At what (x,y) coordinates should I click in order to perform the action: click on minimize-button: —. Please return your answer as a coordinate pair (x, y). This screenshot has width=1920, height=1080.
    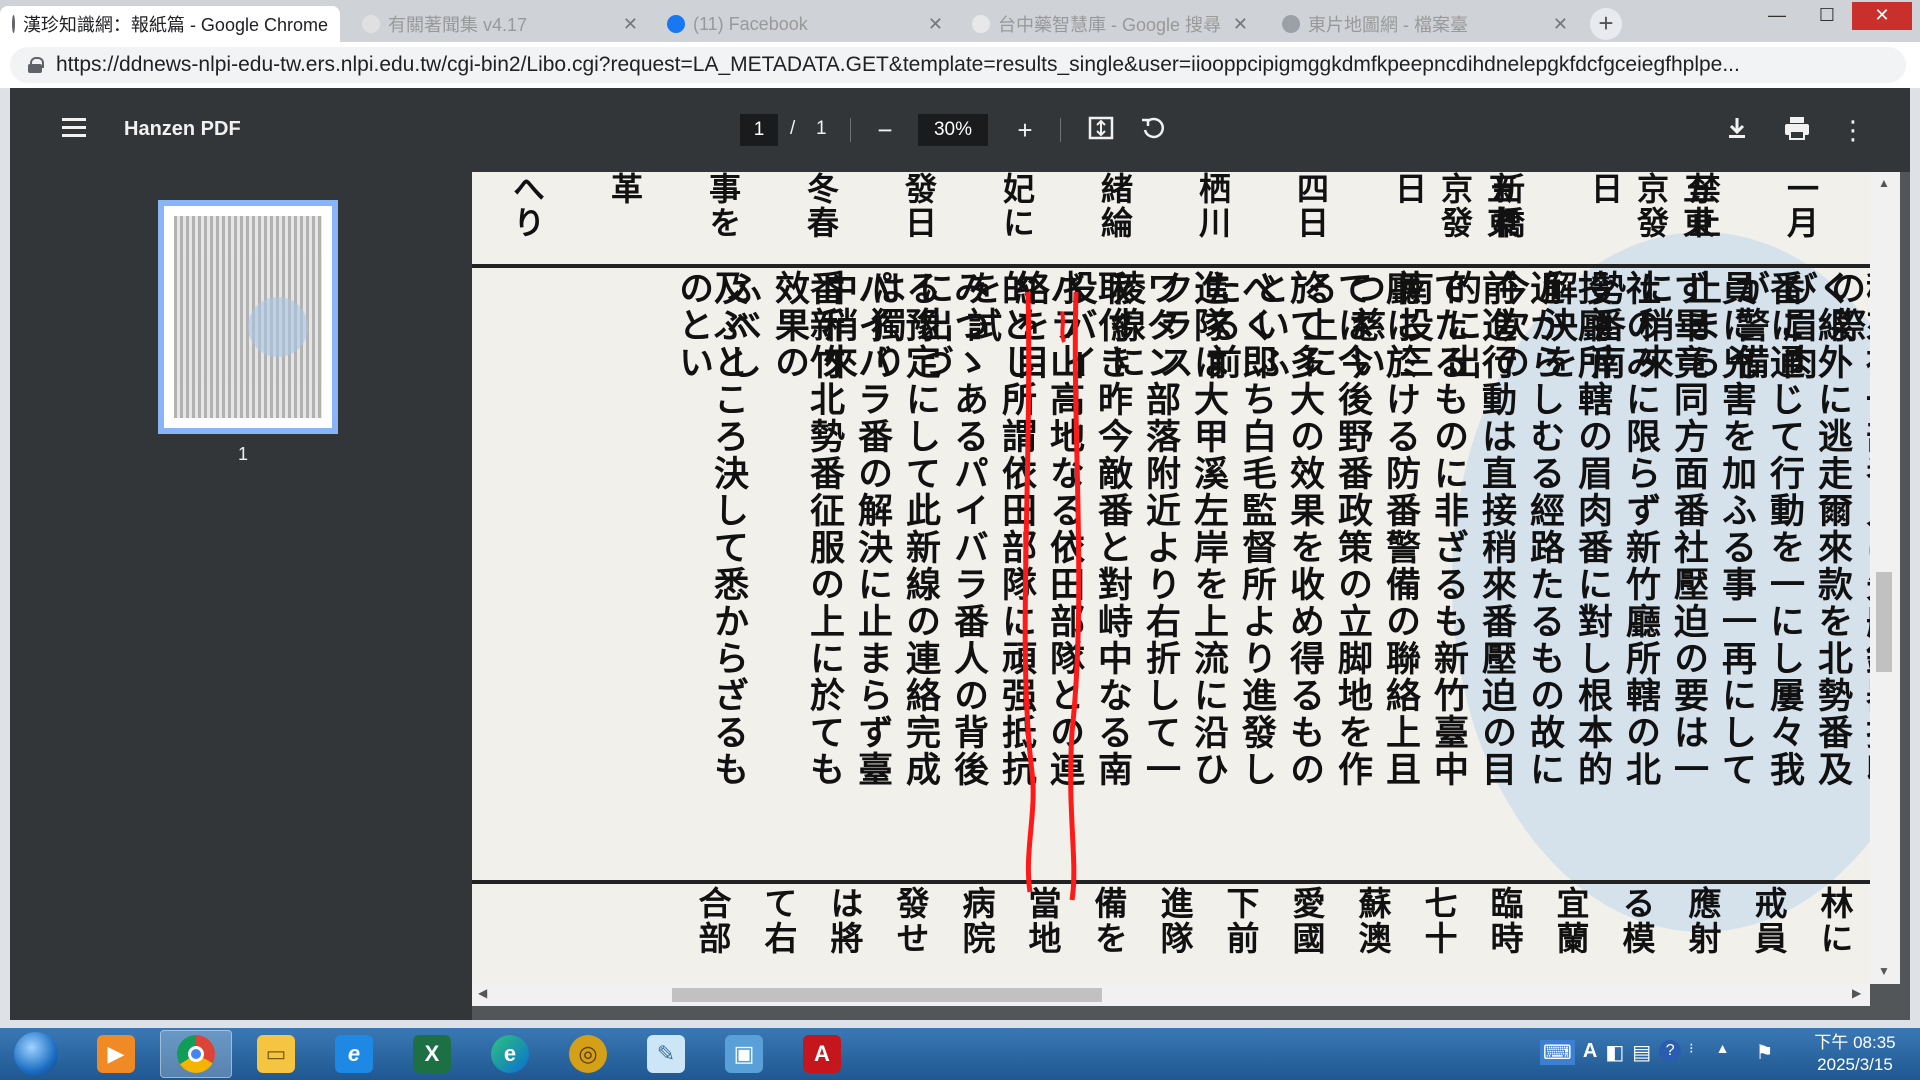
    Looking at the image, I should click on (1777, 16).